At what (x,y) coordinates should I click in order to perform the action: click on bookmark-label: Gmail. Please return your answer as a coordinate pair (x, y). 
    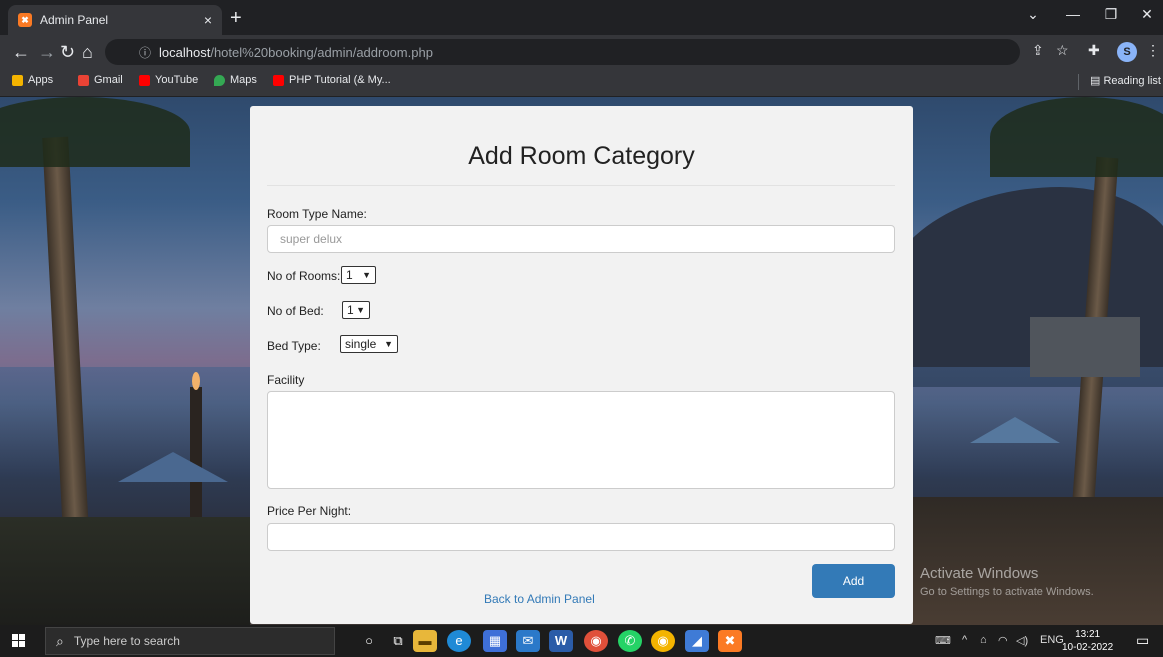
    Looking at the image, I should click on (108, 80).